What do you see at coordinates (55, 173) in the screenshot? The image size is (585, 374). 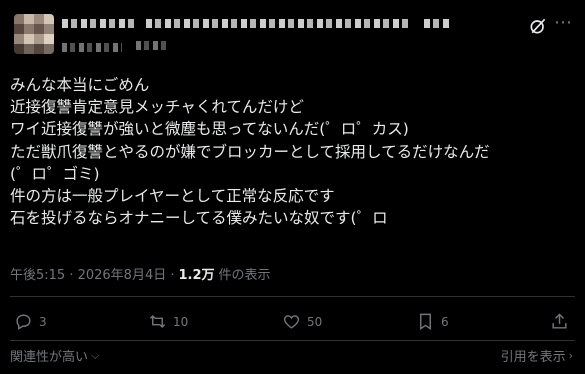 I see `tweet-line: (゜ロ゜ゴミ)` at bounding box center [55, 173].